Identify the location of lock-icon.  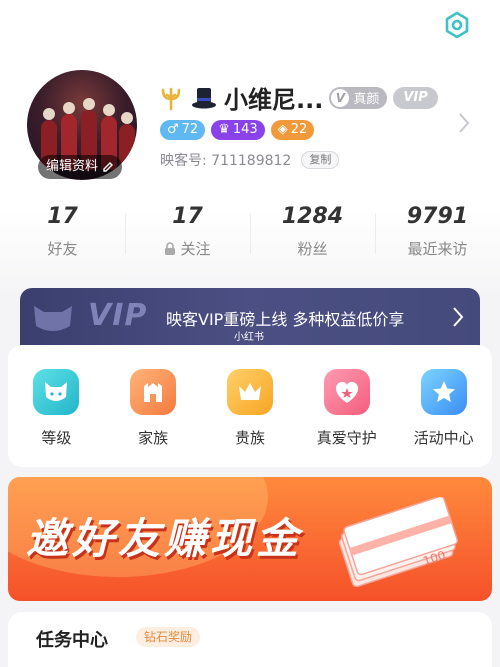
(170, 248).